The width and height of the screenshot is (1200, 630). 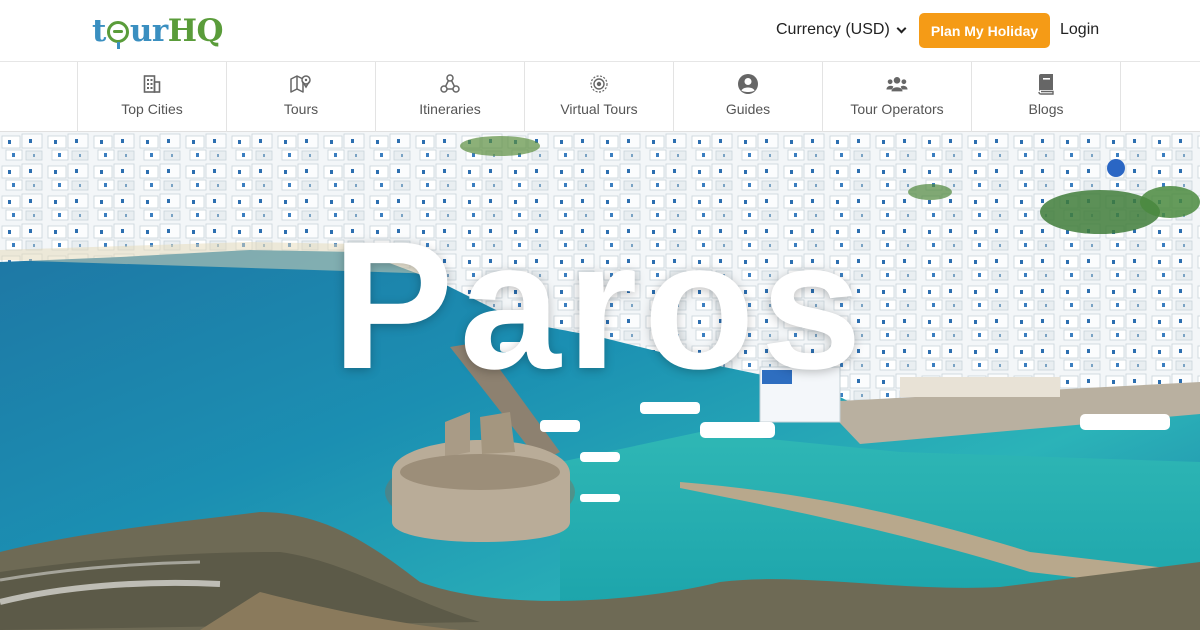 What do you see at coordinates (301, 109) in the screenshot?
I see `nav-label: Tours` at bounding box center [301, 109].